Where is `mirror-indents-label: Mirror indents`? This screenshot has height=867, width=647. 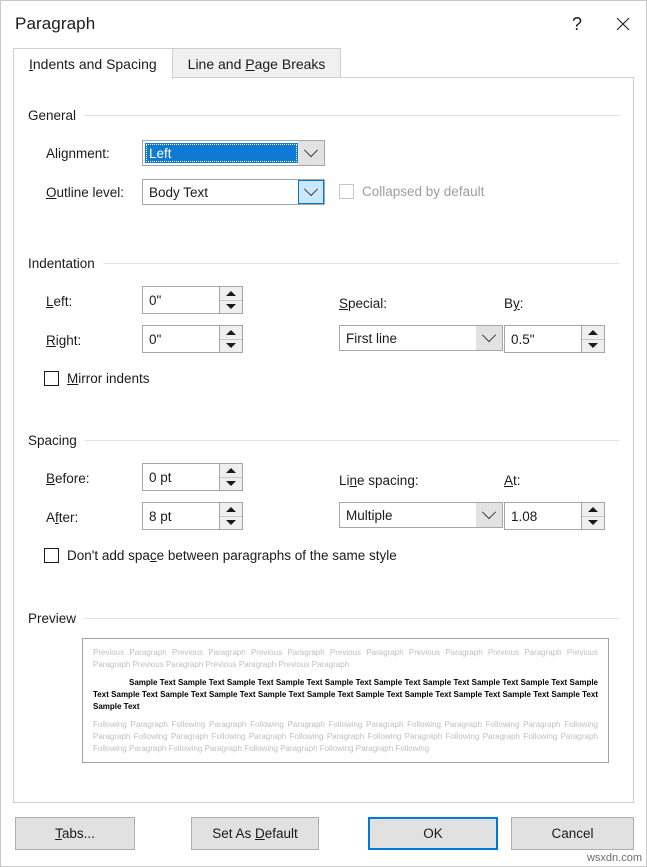 mirror-indents-label: Mirror indents is located at coordinates (108, 378).